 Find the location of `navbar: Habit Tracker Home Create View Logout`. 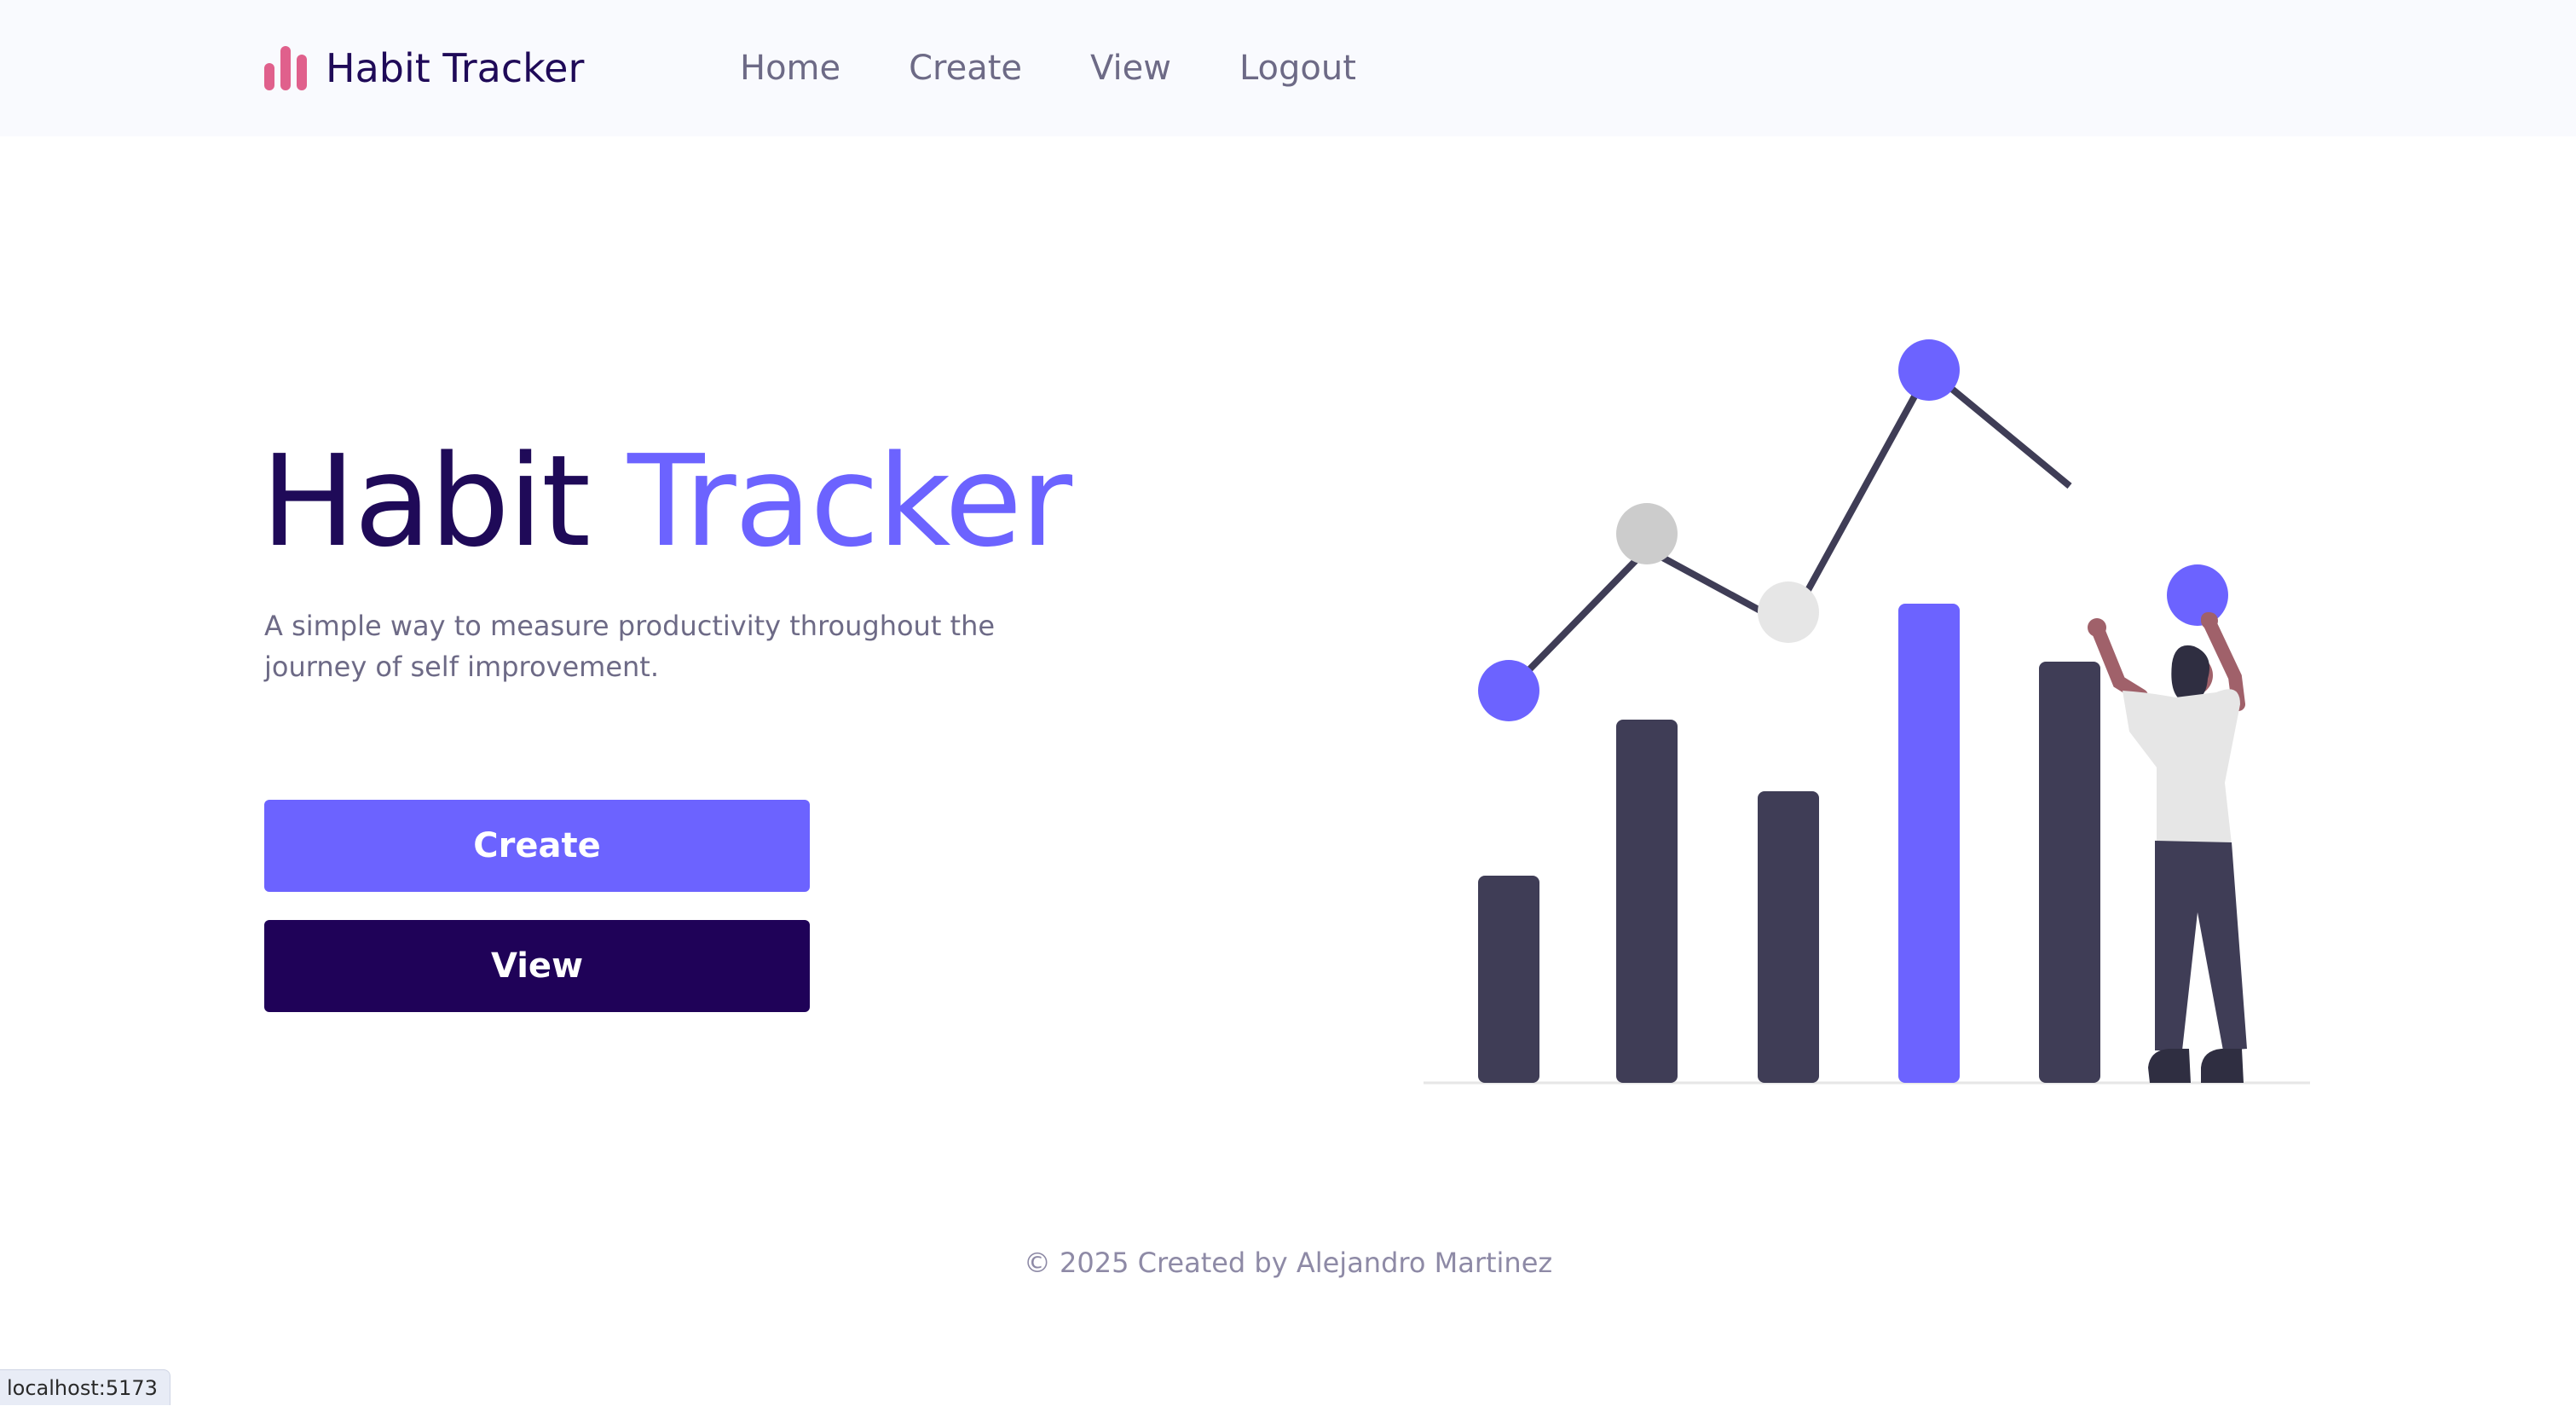

navbar: Habit Tracker Home Create View Logout is located at coordinates (1288, 68).